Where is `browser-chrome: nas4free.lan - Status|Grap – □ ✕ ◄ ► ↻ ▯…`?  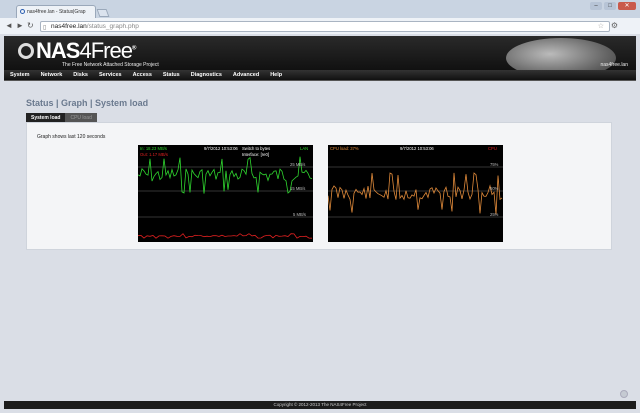
browser-chrome: nas4free.lan - Status|Grap – □ ✕ ◄ ► ↻ ▯… is located at coordinates (320, 17).